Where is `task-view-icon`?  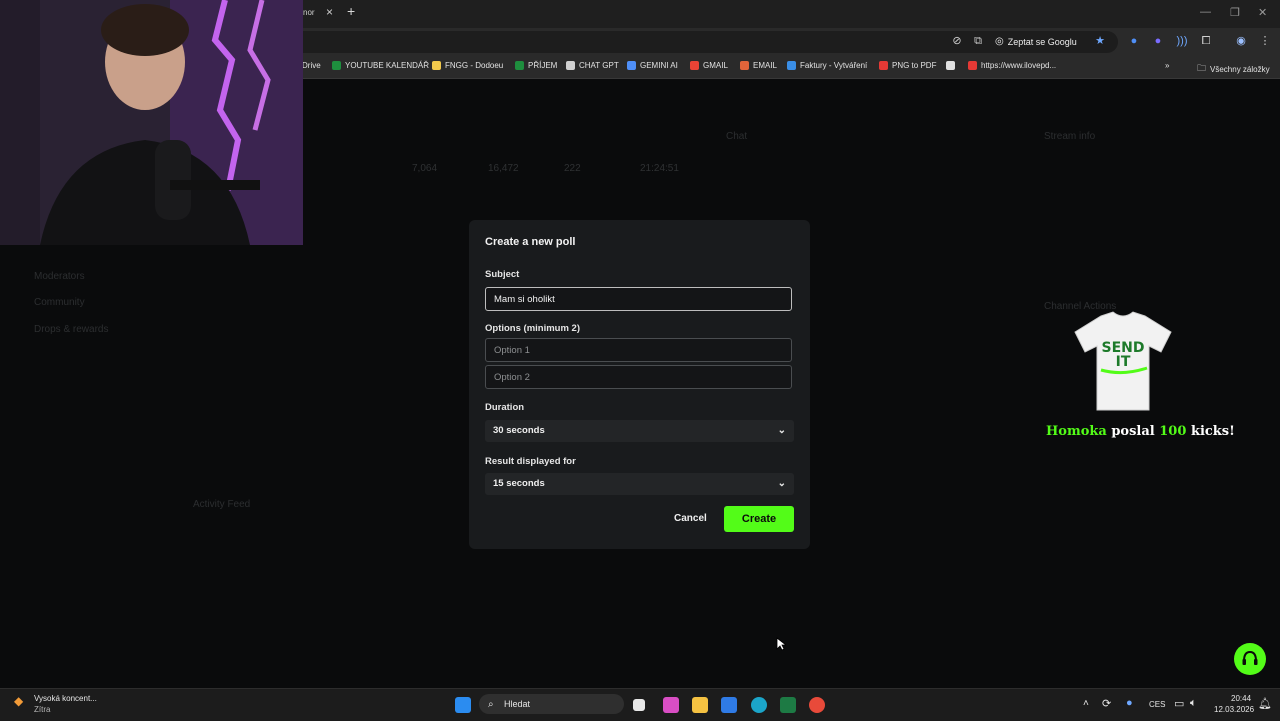 task-view-icon is located at coordinates (639, 705).